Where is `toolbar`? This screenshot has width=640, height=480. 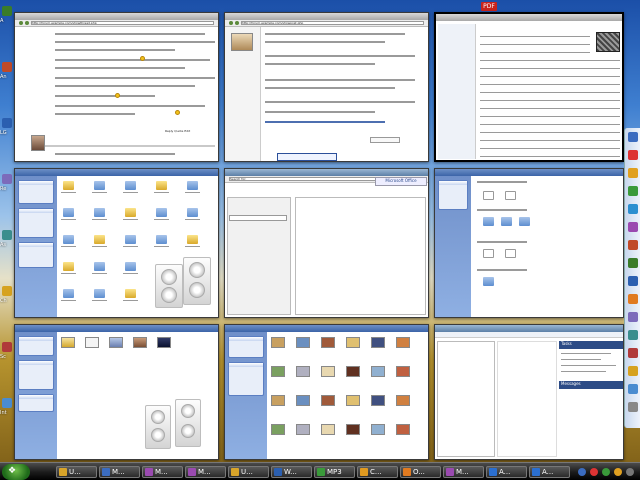 toolbar is located at coordinates (529, 335).